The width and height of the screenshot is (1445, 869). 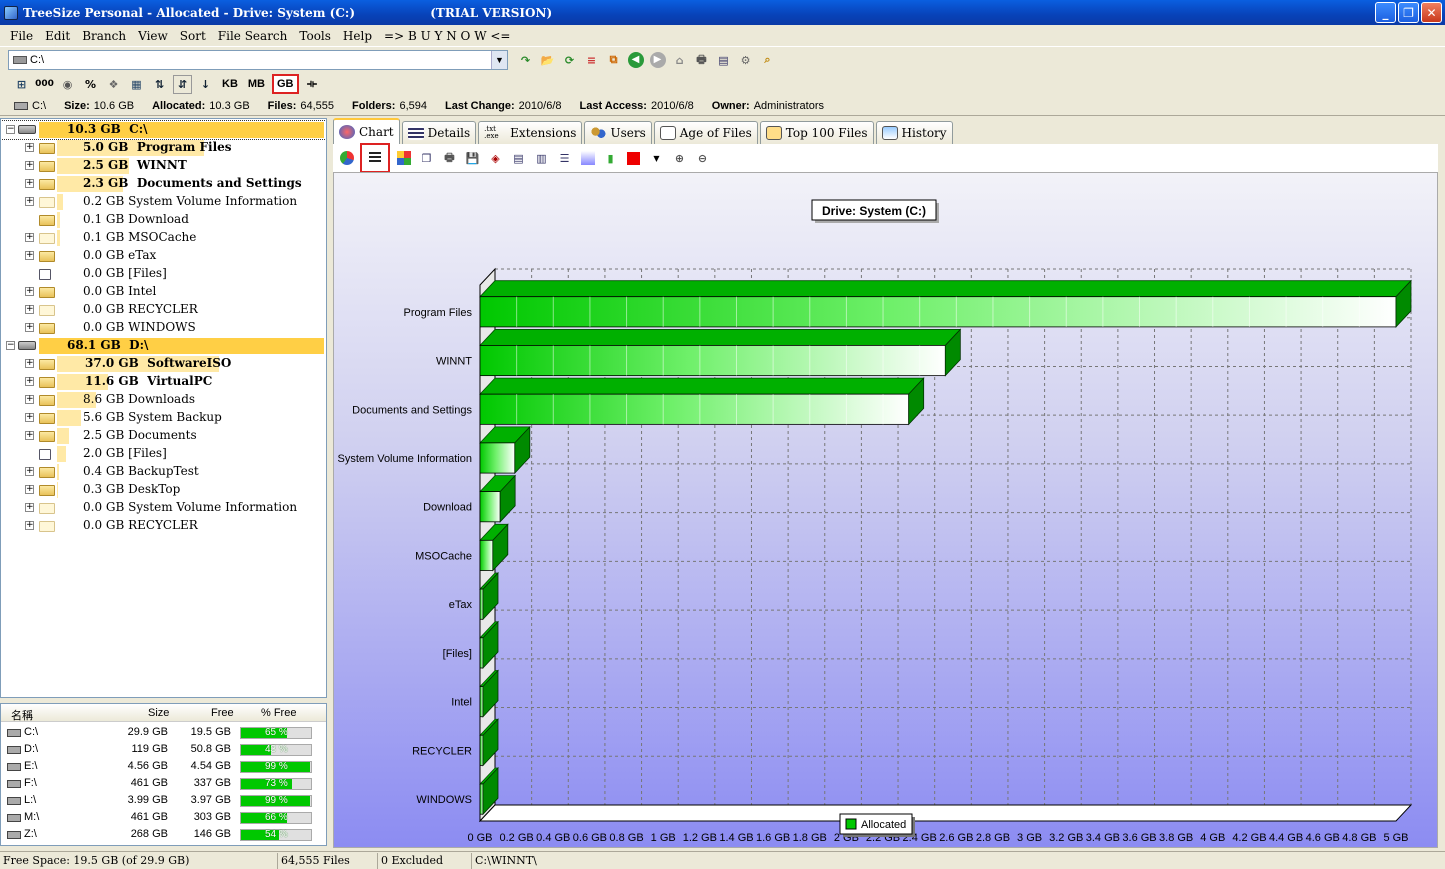 I want to click on tree-folder-node: +0.0 GB Intel, so click(x=163, y=292).